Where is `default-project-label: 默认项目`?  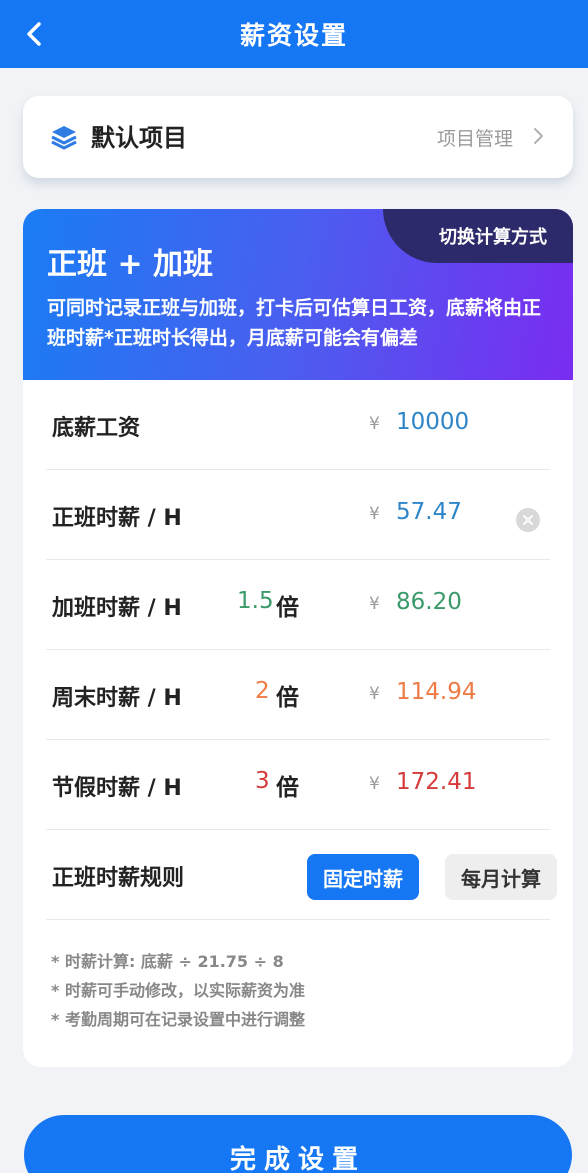
default-project-label: 默认项目 is located at coordinates (139, 138).